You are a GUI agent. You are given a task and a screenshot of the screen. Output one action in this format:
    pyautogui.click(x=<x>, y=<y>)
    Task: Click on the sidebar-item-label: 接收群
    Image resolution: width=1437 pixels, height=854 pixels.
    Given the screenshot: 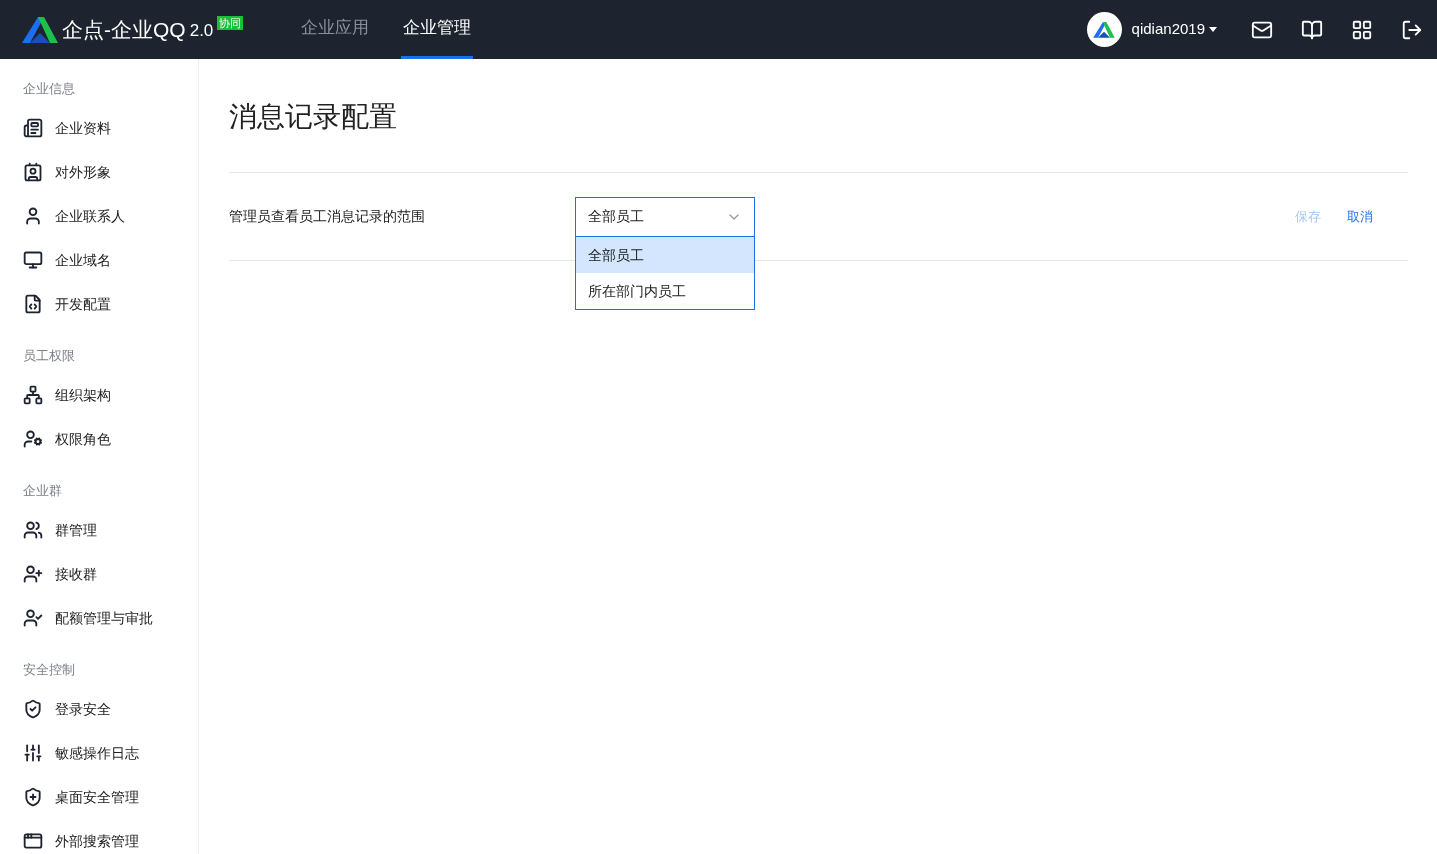 What is the action you would take?
    pyautogui.click(x=76, y=574)
    